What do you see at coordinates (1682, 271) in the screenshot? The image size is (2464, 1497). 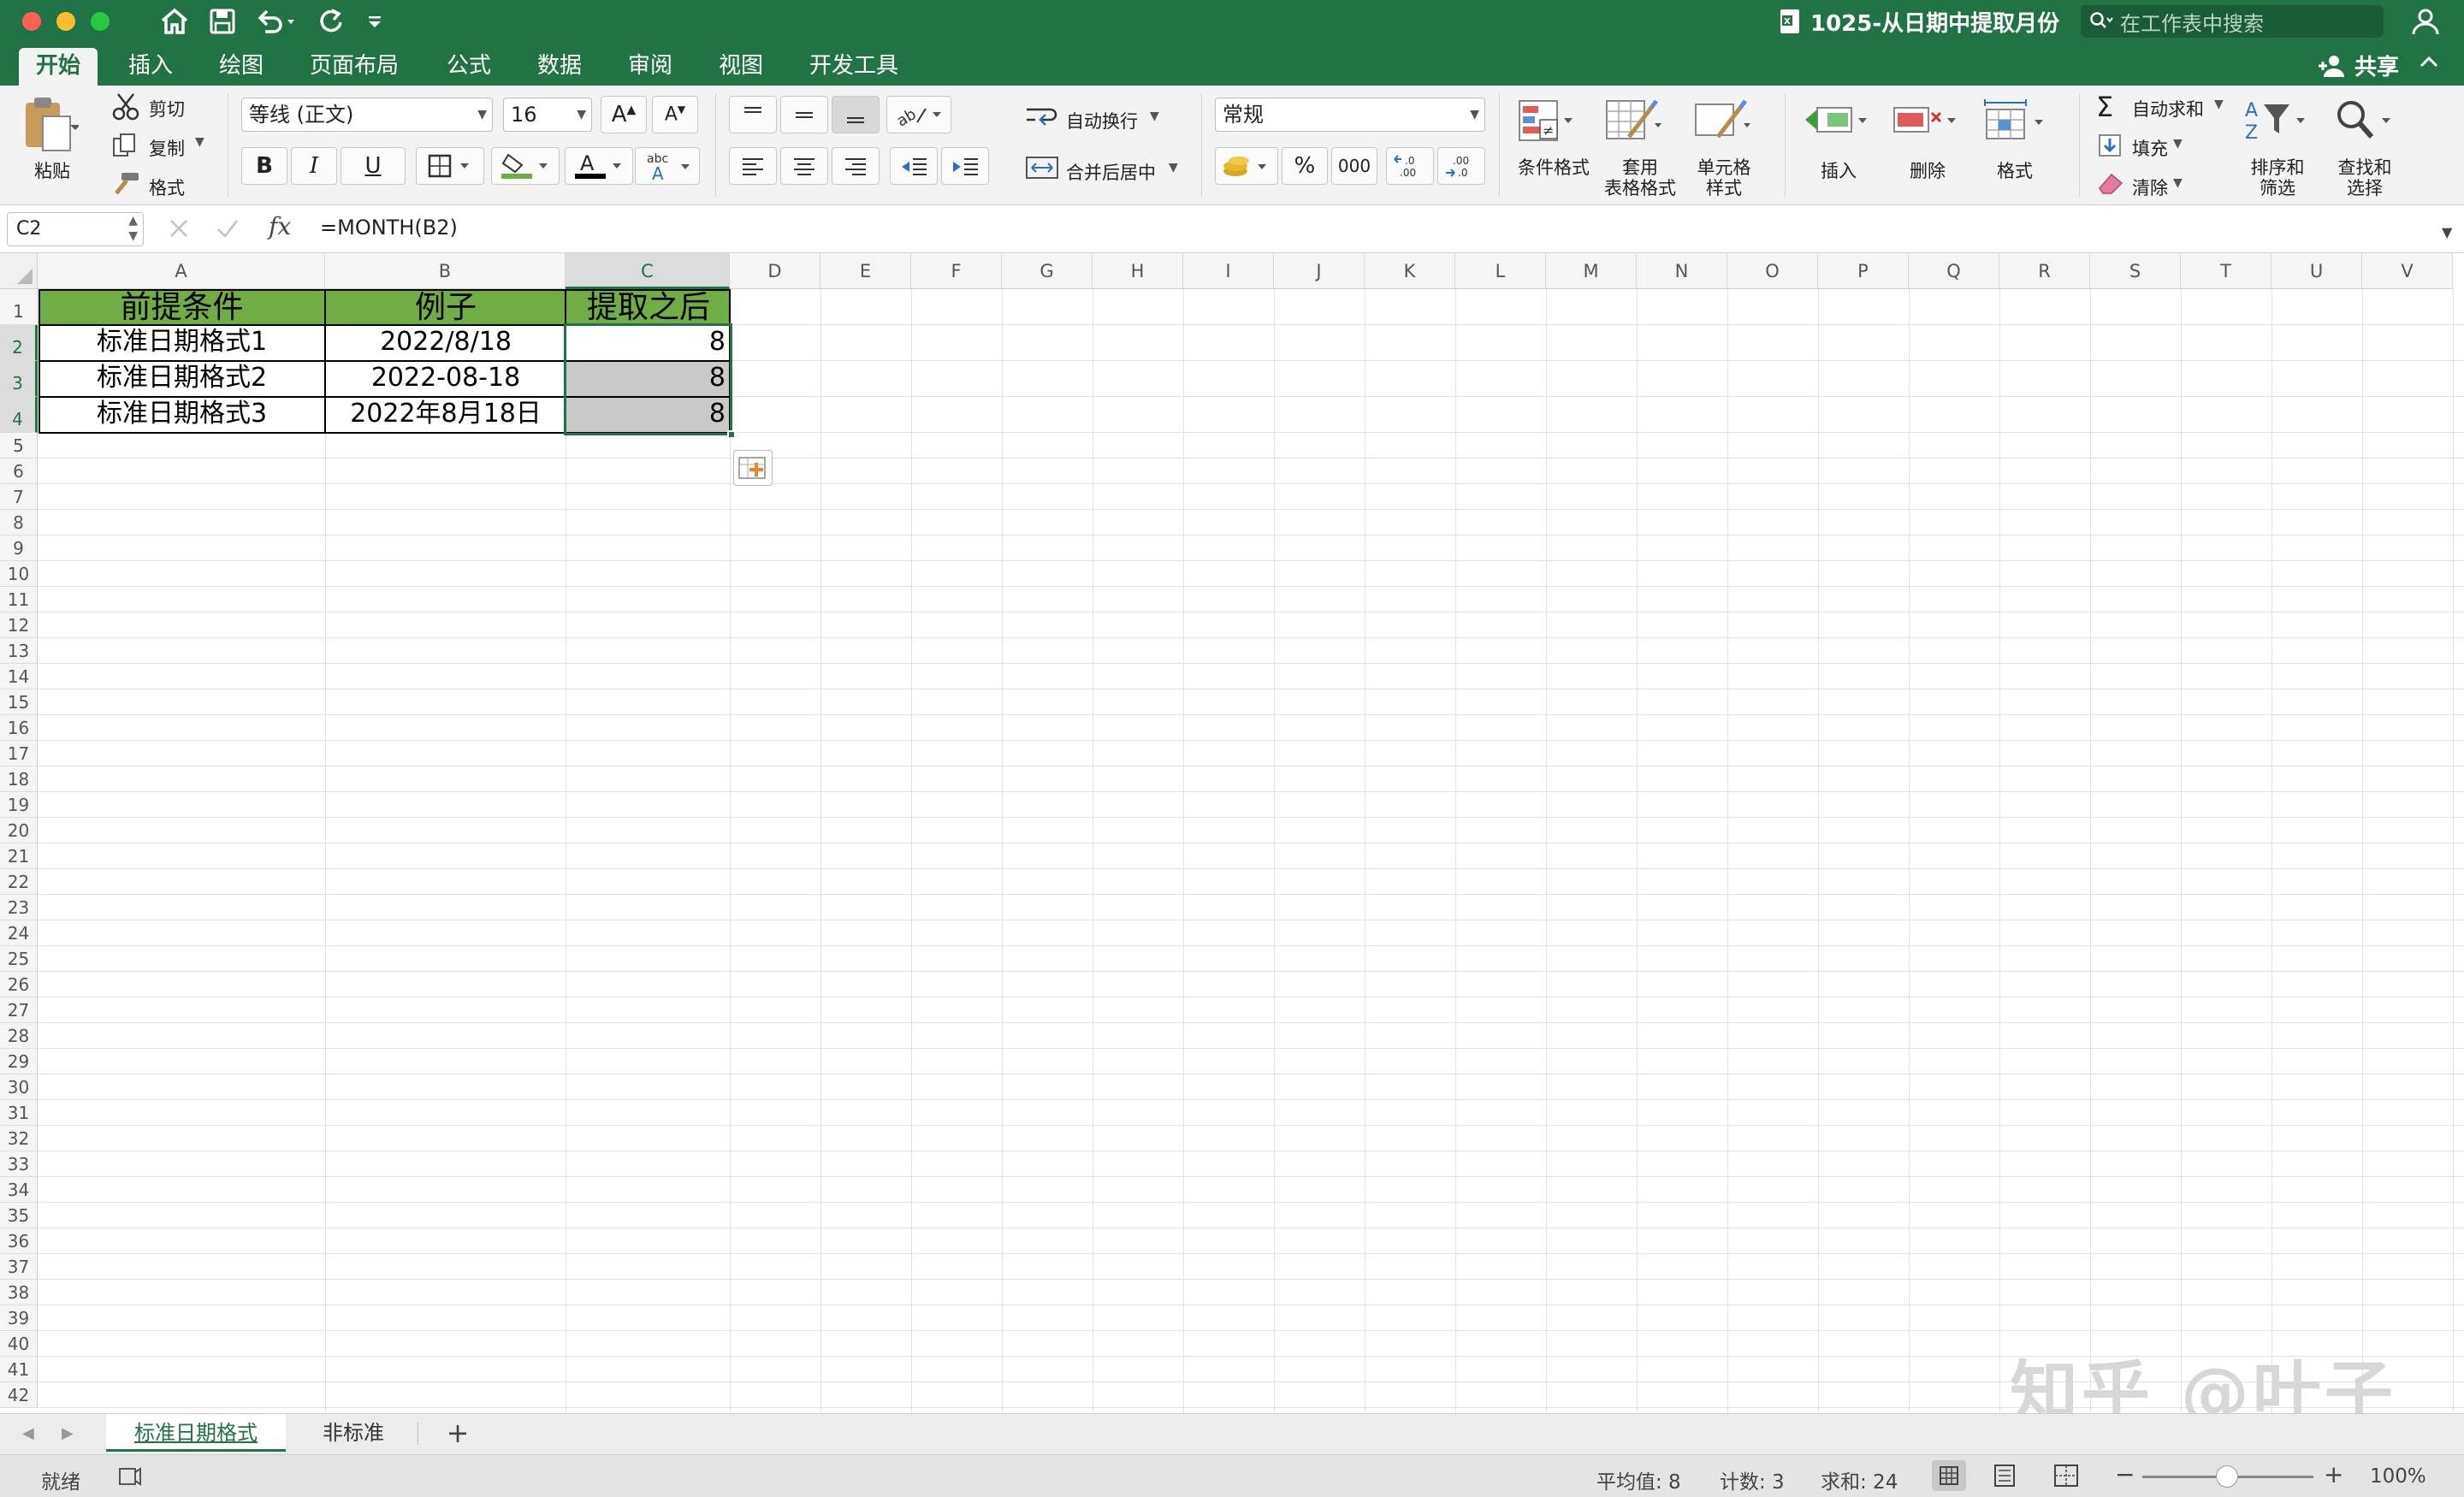 I see `column-header-n: N` at bounding box center [1682, 271].